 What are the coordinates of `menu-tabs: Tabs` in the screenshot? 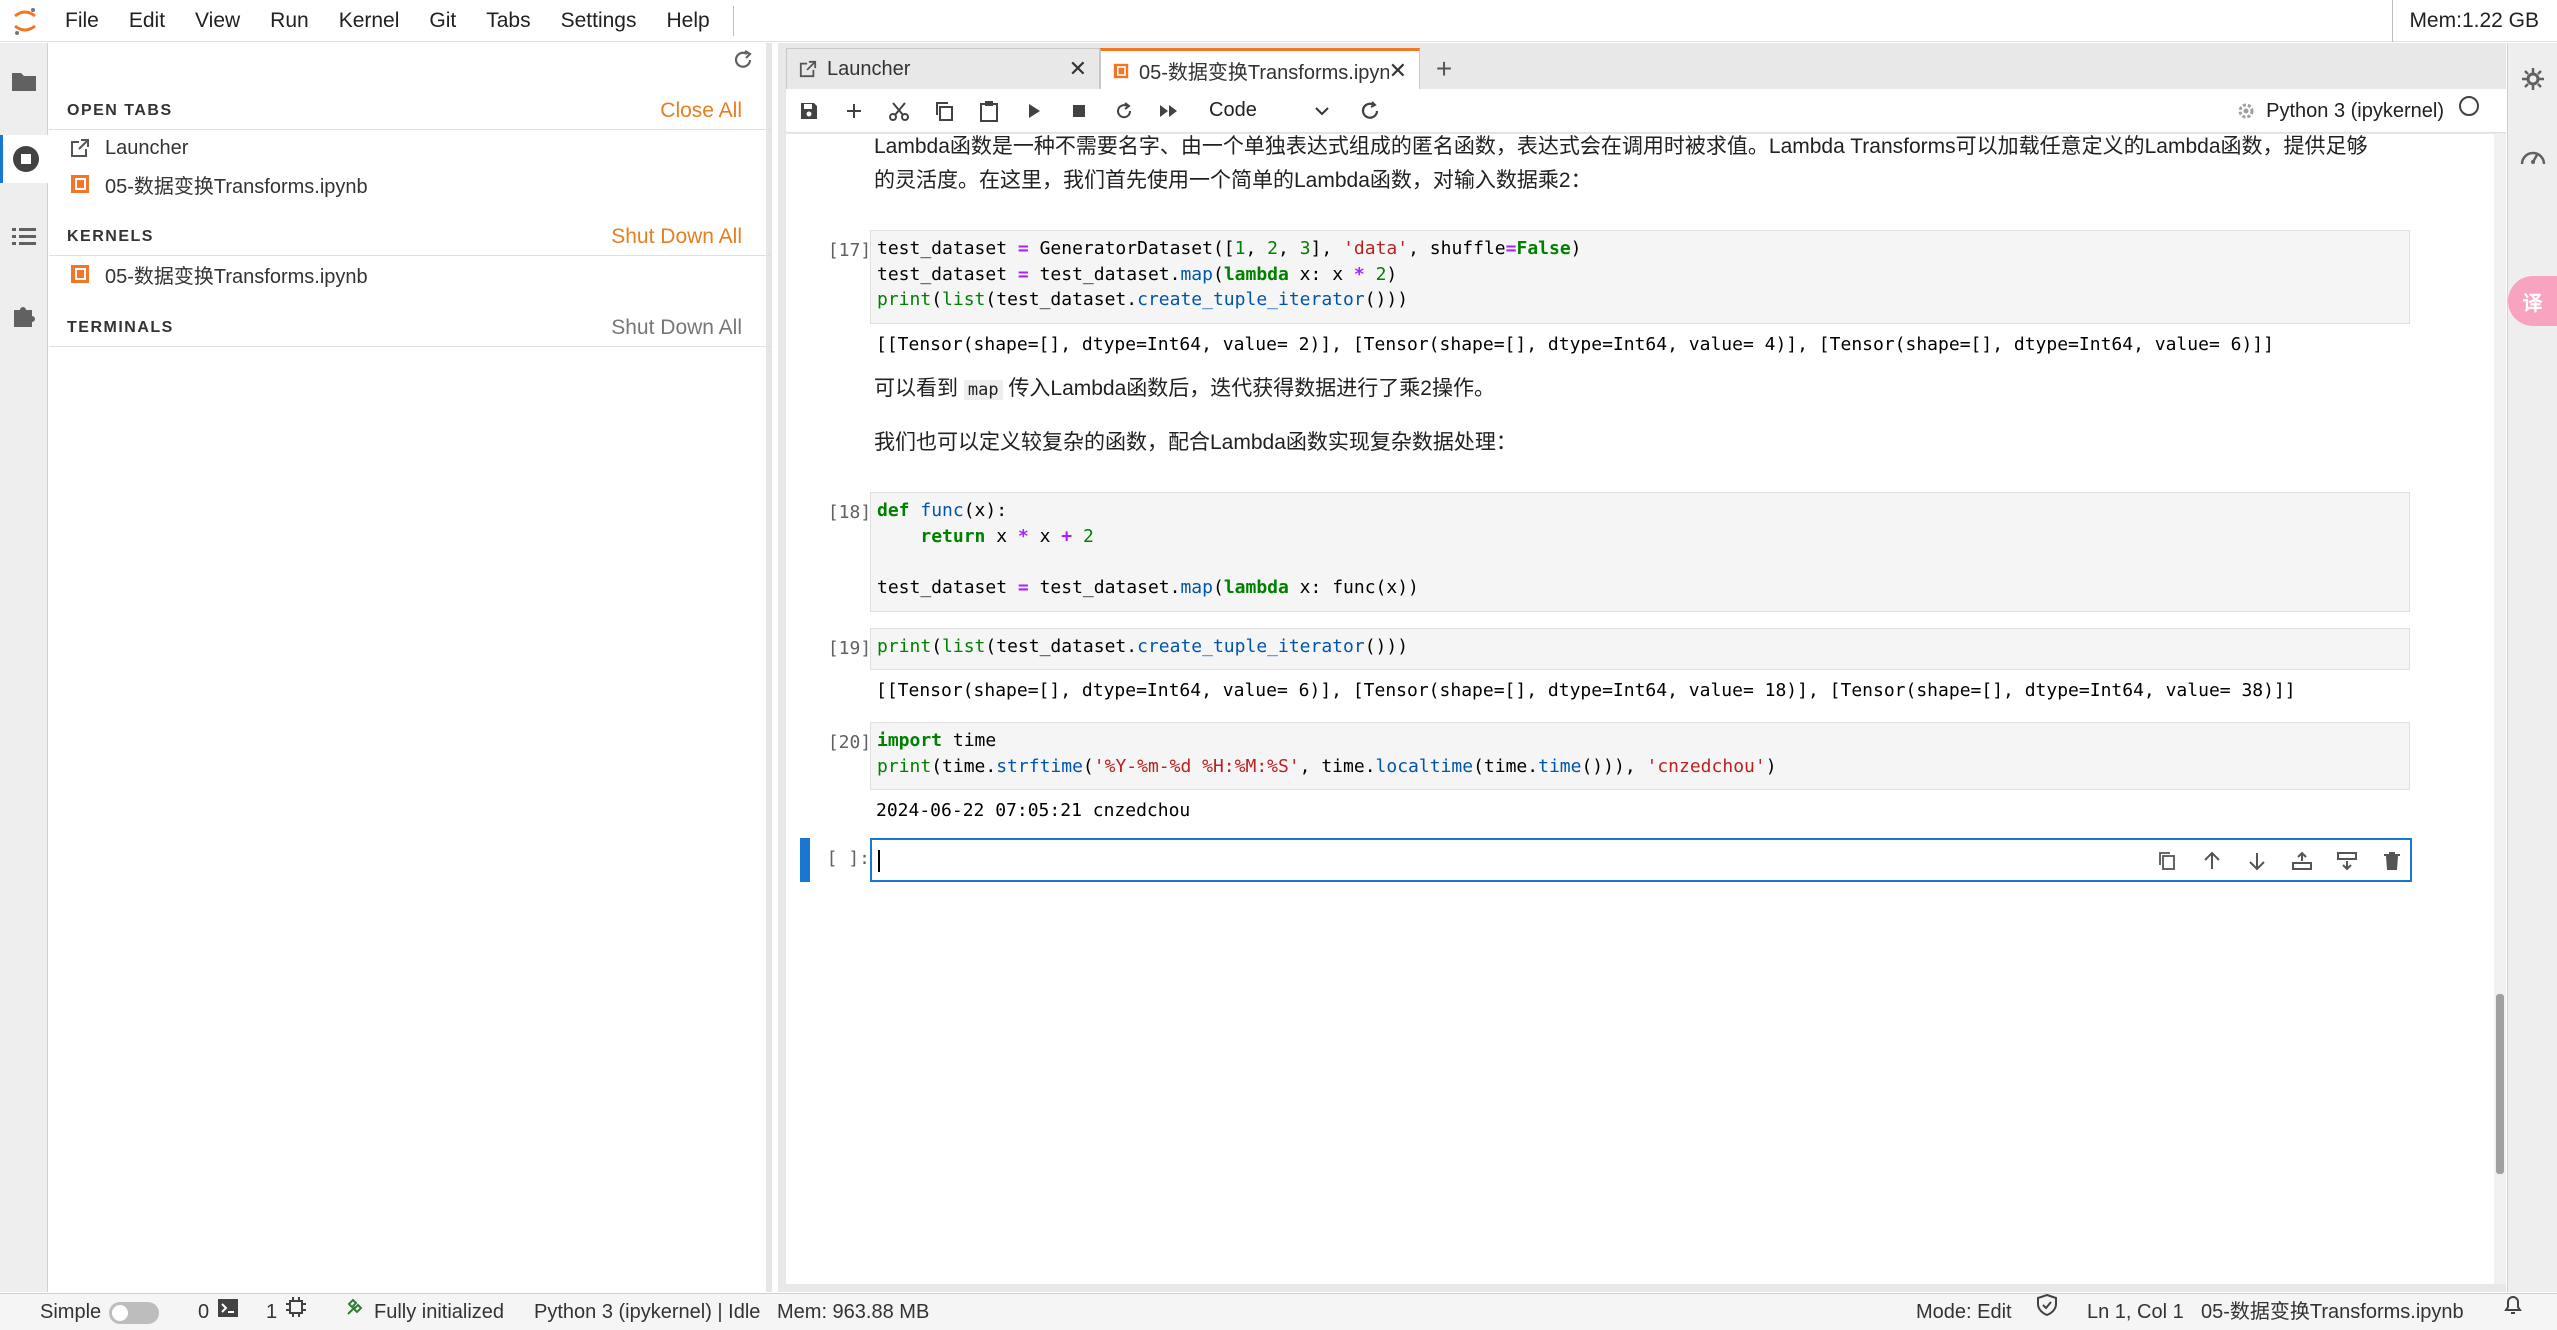 It's located at (508, 21).